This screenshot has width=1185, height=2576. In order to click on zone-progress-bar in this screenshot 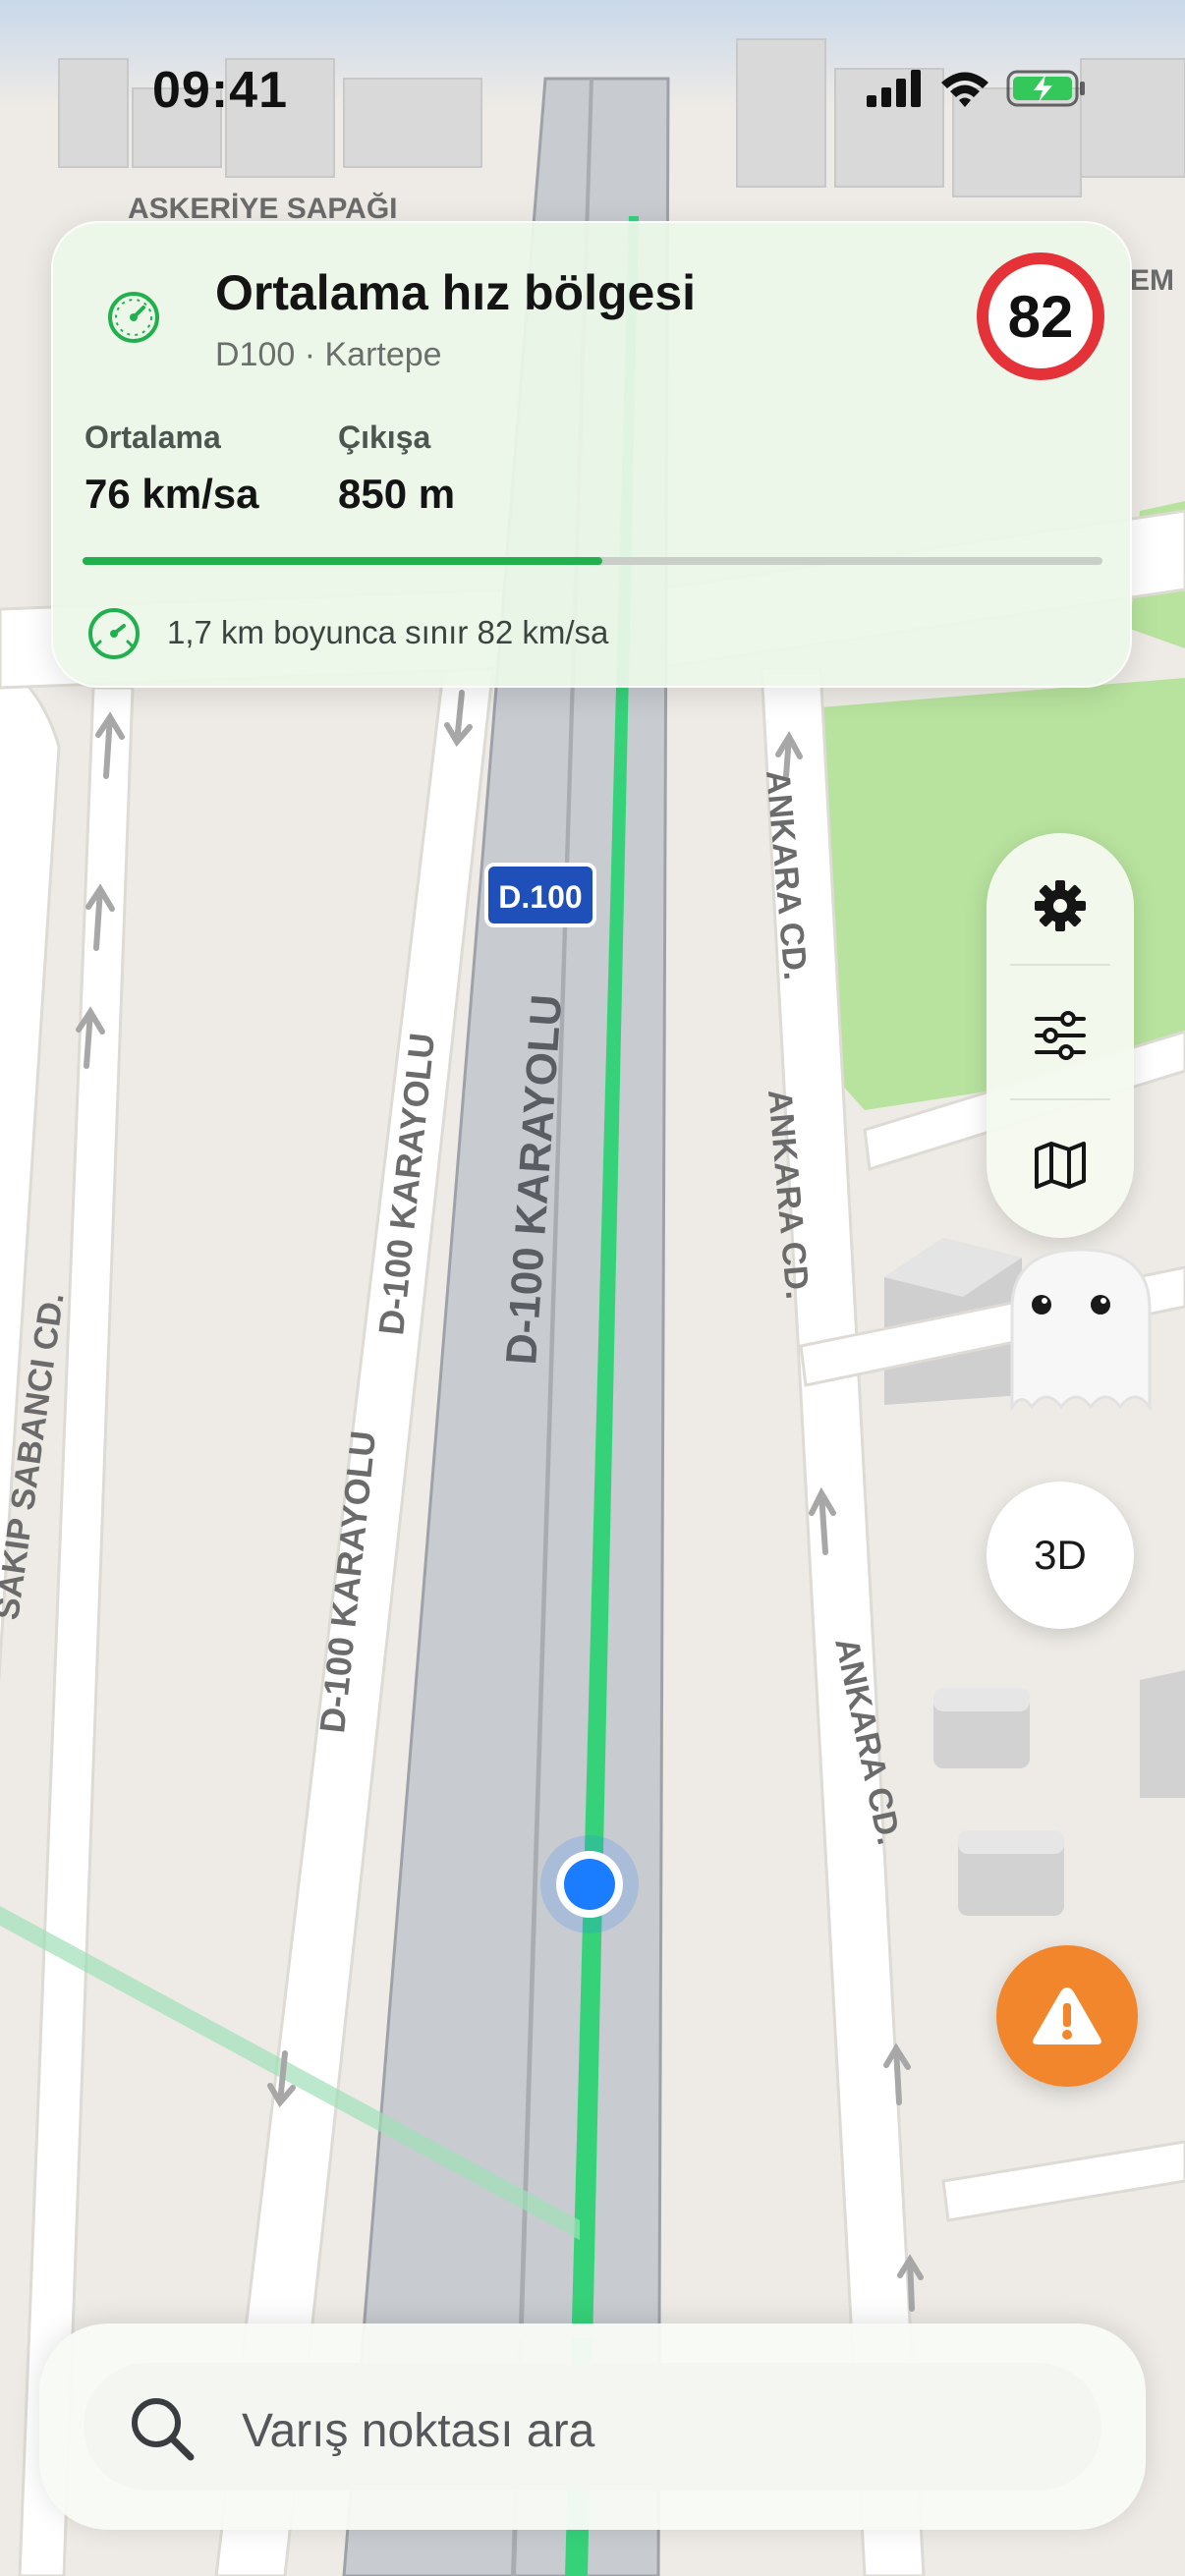, I will do `click(592, 561)`.